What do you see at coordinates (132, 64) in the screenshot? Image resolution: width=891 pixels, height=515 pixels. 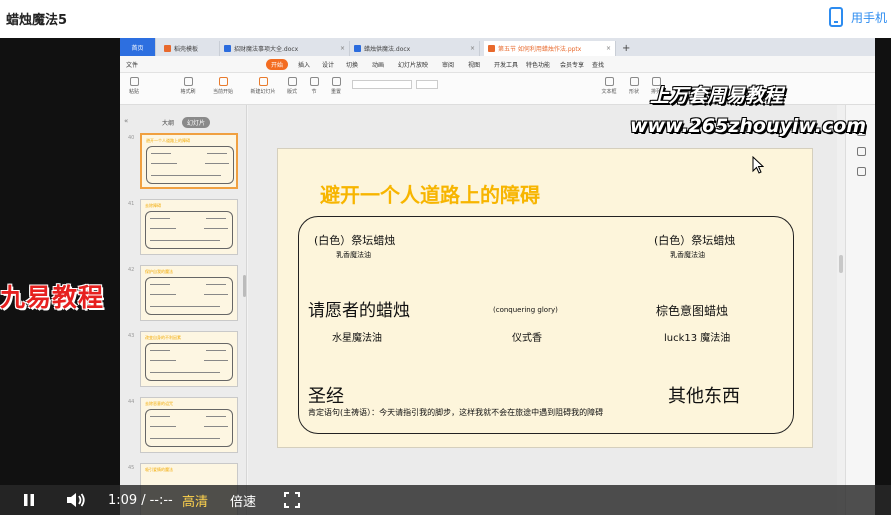 I see `menu-file: 文件` at bounding box center [132, 64].